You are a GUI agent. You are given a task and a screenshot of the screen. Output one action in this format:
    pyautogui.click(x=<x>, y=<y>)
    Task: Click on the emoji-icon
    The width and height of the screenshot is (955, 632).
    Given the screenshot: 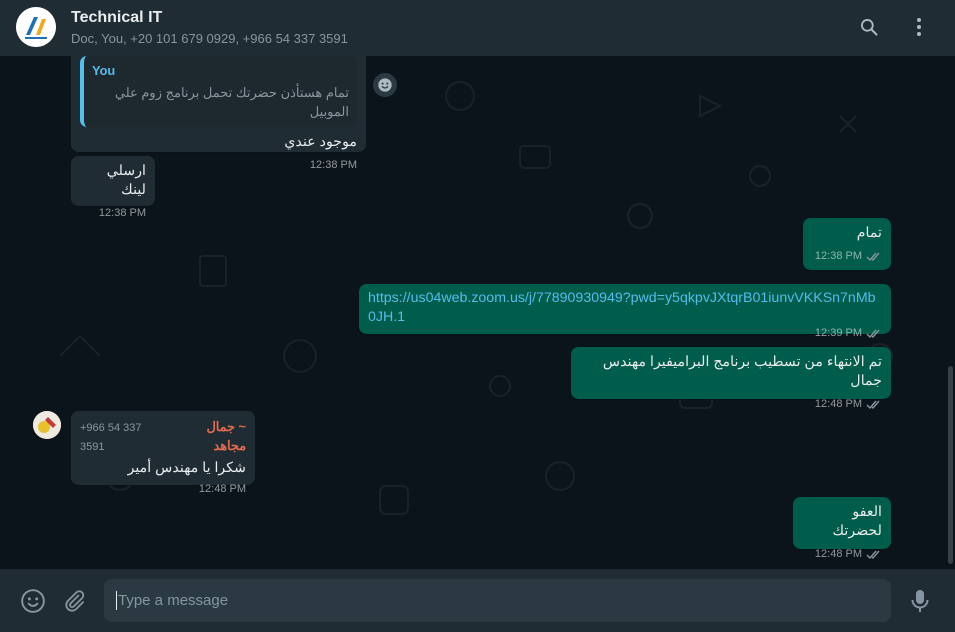 What is the action you would take?
    pyautogui.click(x=33, y=601)
    